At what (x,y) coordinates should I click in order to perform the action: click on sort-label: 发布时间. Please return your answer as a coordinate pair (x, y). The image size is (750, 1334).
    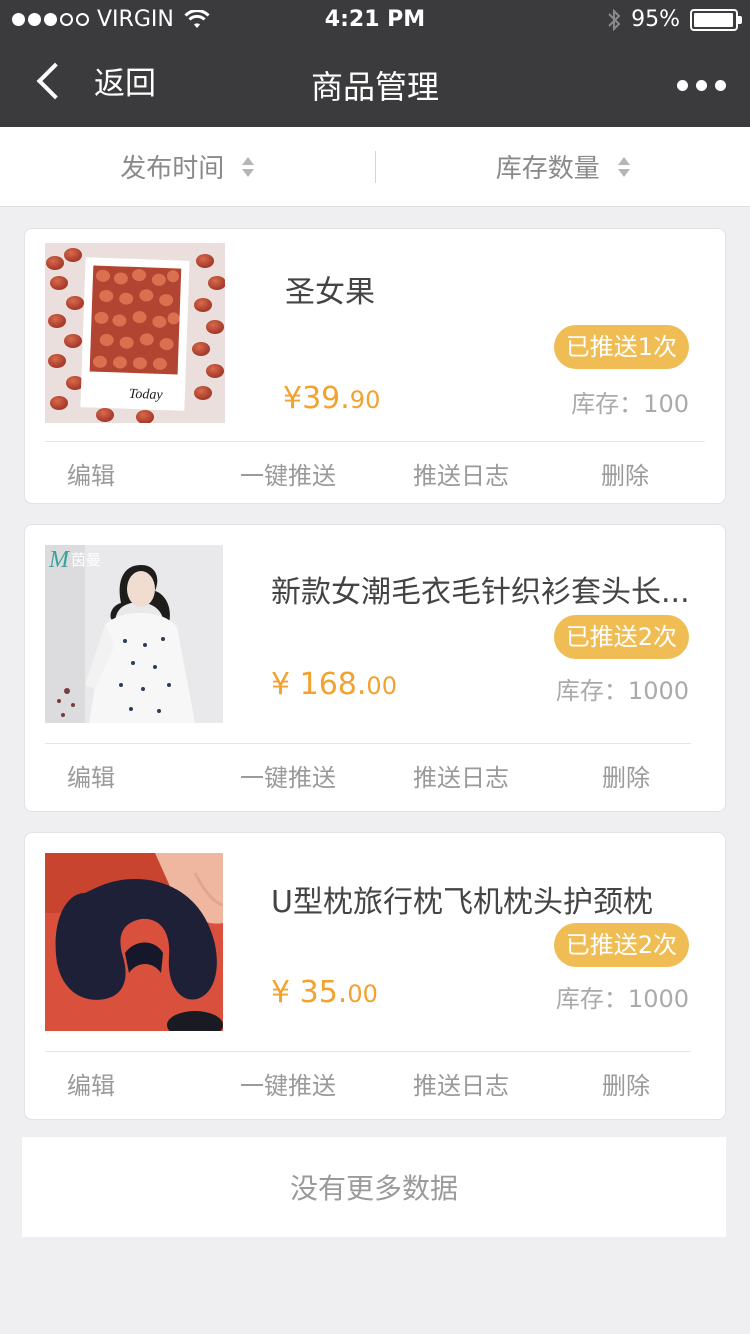
    Looking at the image, I should click on (172, 169).